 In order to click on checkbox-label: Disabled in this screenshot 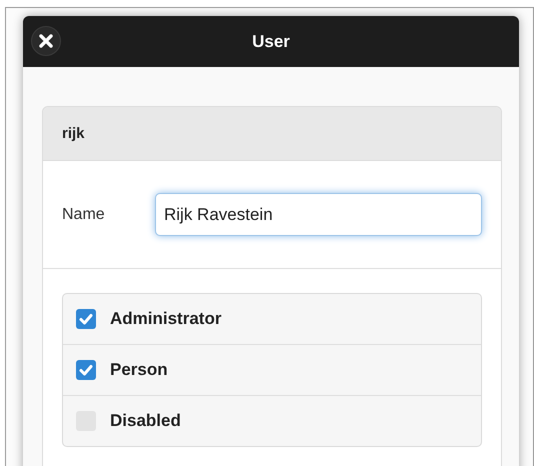, I will do `click(145, 421)`.